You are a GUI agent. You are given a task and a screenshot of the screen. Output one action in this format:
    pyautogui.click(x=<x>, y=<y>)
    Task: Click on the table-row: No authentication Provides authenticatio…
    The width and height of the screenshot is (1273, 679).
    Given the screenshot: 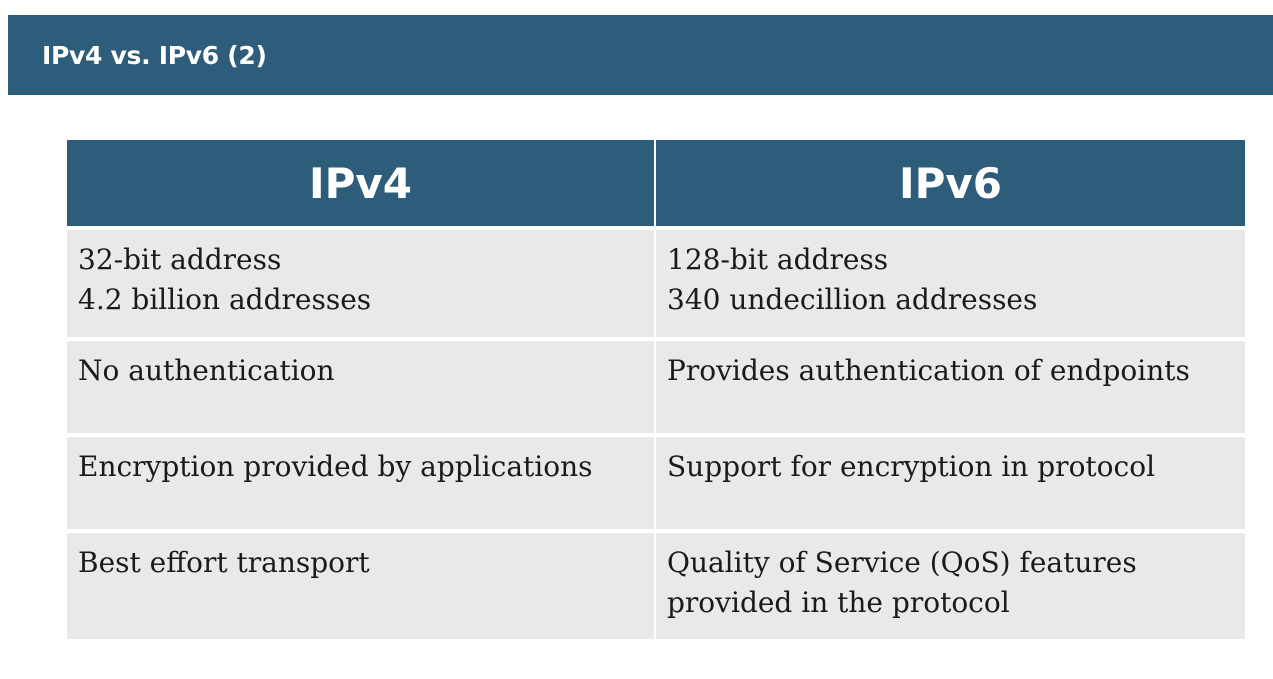 What is the action you would take?
    pyautogui.click(x=656, y=385)
    